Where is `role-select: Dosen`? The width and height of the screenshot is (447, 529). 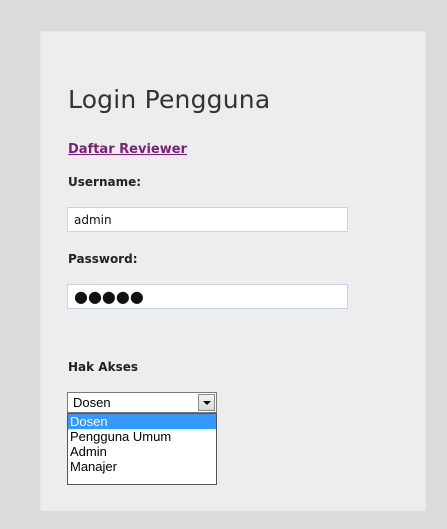
role-select: Dosen is located at coordinates (142, 402).